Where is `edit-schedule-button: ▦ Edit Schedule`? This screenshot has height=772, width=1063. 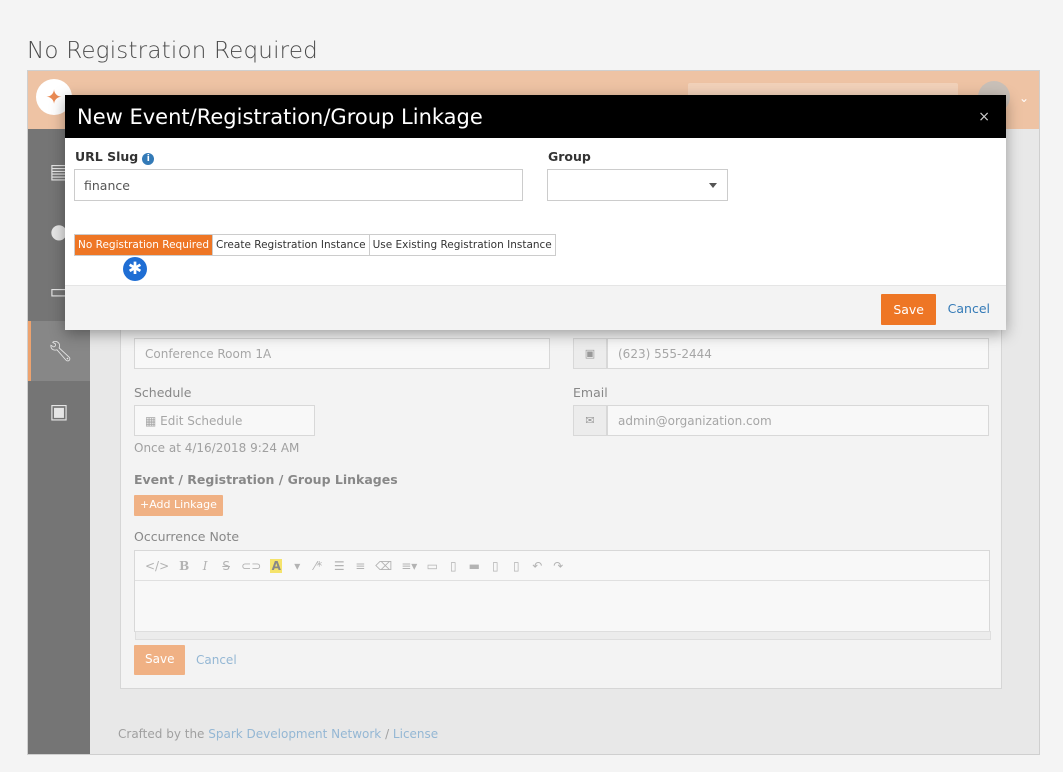 edit-schedule-button: ▦ Edit Schedule is located at coordinates (224, 420).